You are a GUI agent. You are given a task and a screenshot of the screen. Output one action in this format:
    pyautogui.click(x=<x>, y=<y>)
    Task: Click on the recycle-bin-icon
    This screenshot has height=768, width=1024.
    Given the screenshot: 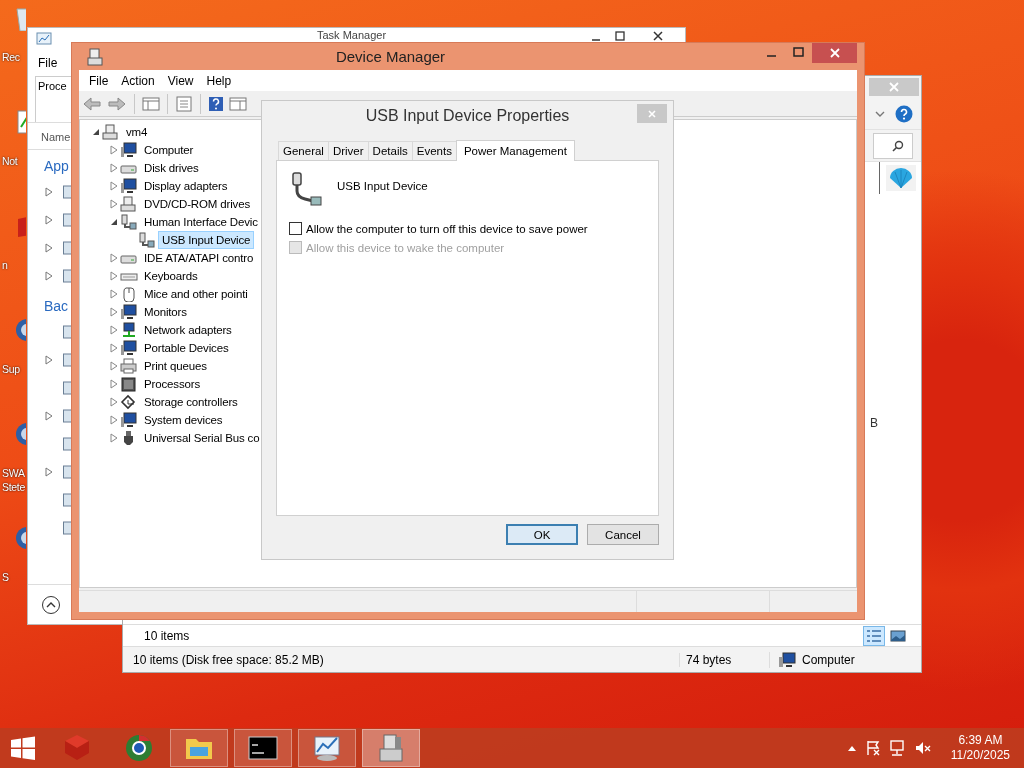 What is the action you would take?
    pyautogui.click(x=20, y=18)
    